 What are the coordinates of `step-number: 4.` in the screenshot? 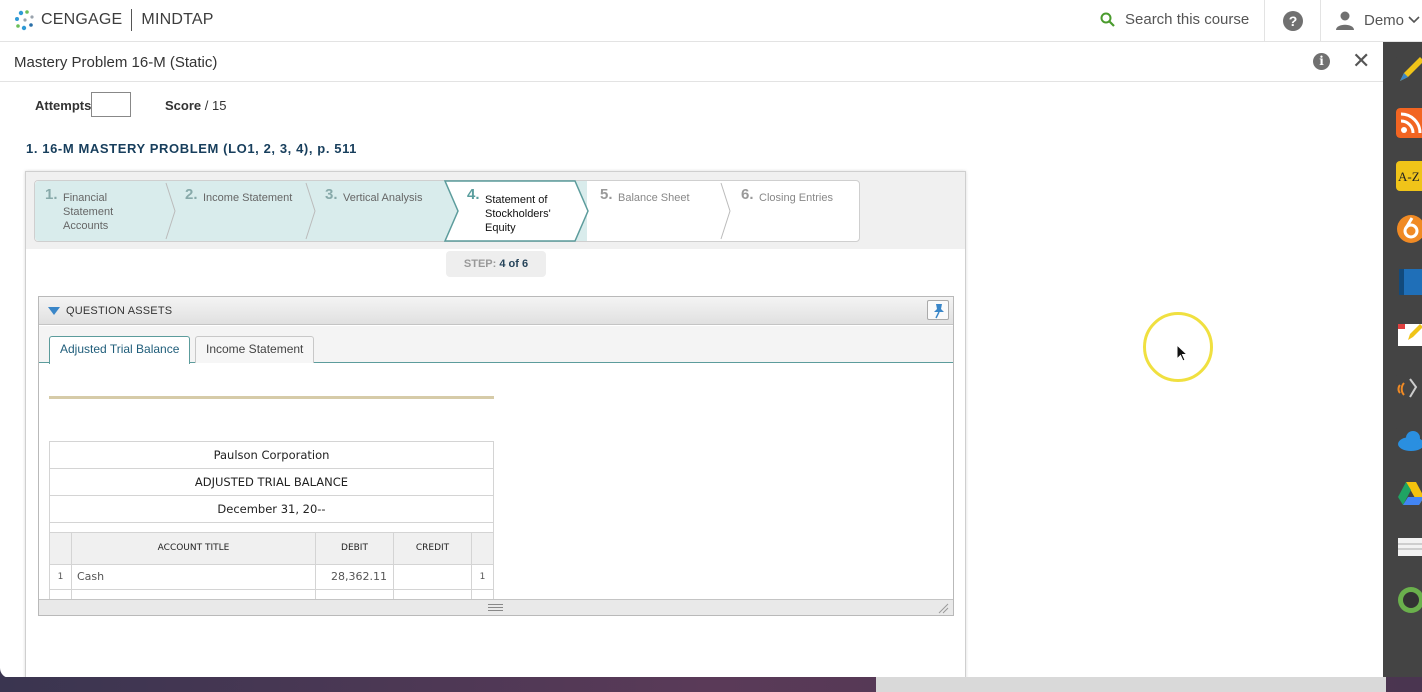 It's located at (473, 194).